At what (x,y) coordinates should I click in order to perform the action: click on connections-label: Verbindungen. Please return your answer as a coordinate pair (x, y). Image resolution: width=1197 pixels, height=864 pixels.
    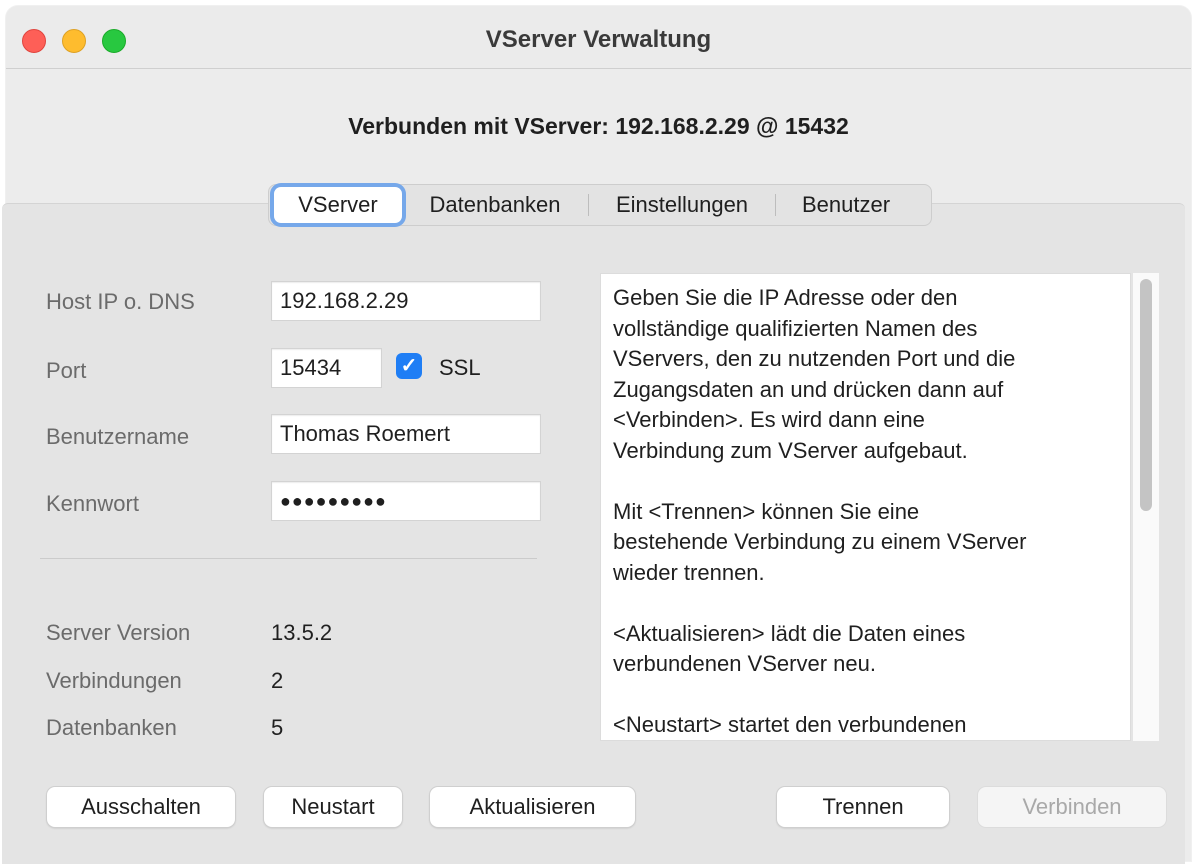
    Looking at the image, I should click on (114, 680).